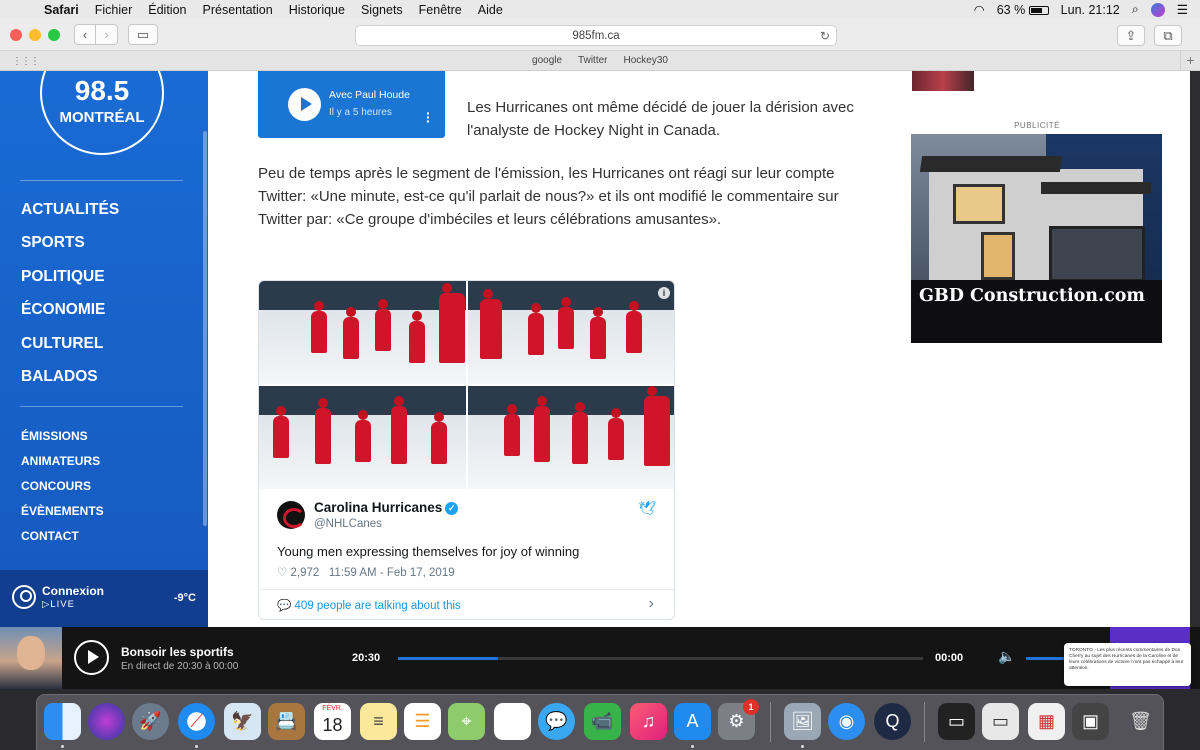  Describe the element at coordinates (846, 721) in the screenshot. I see `airport-utility-icon: ◉` at that location.